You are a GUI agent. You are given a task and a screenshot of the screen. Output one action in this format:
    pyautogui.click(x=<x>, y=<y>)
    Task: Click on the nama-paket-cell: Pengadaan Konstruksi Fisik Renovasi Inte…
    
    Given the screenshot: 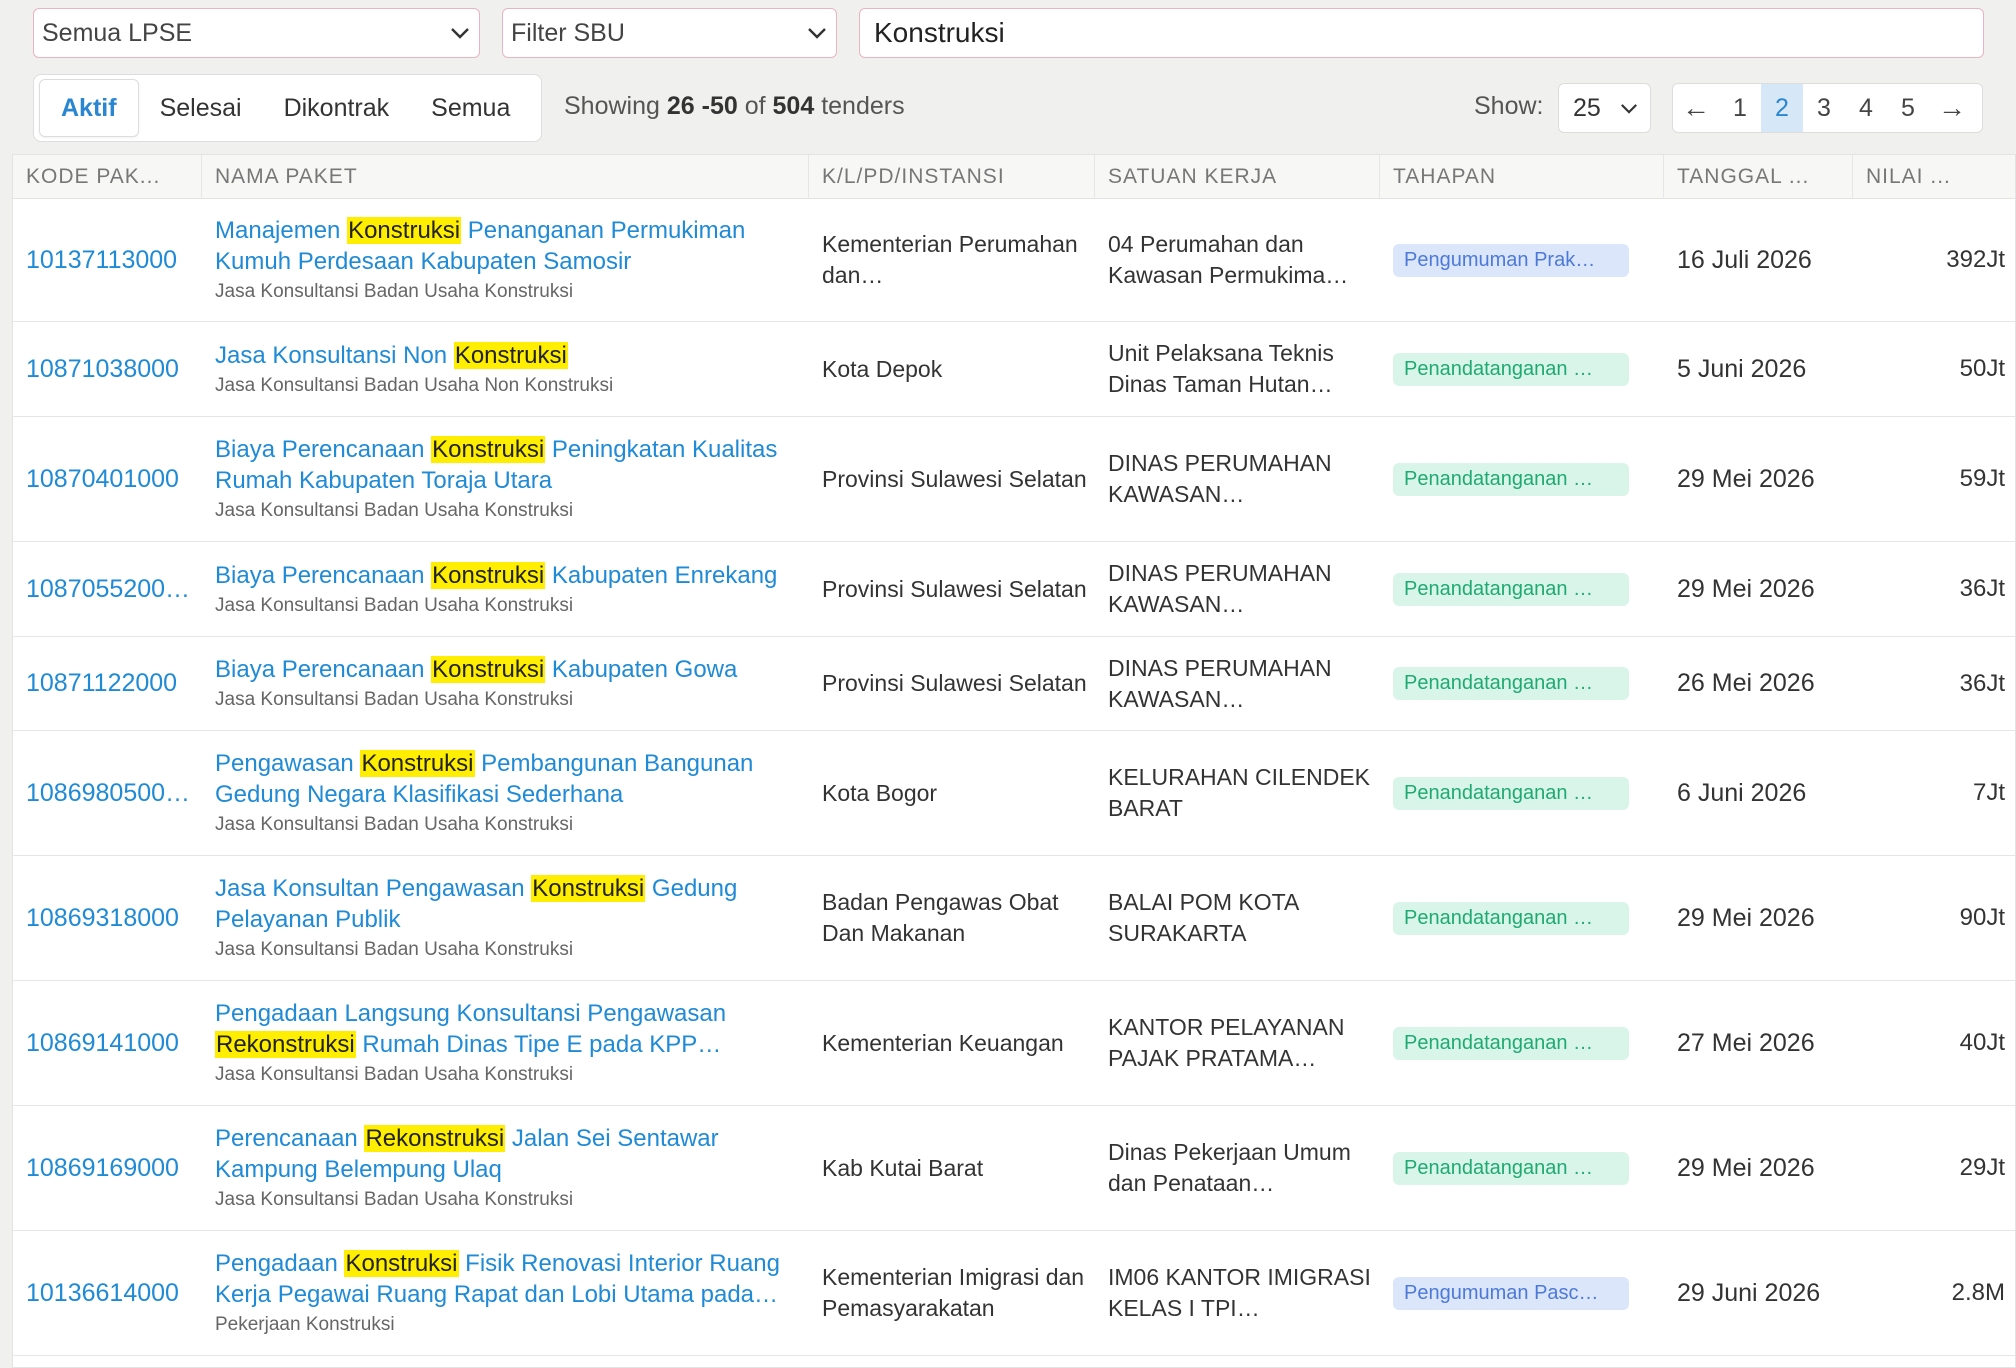 What is the action you would take?
    pyautogui.click(x=505, y=1293)
    